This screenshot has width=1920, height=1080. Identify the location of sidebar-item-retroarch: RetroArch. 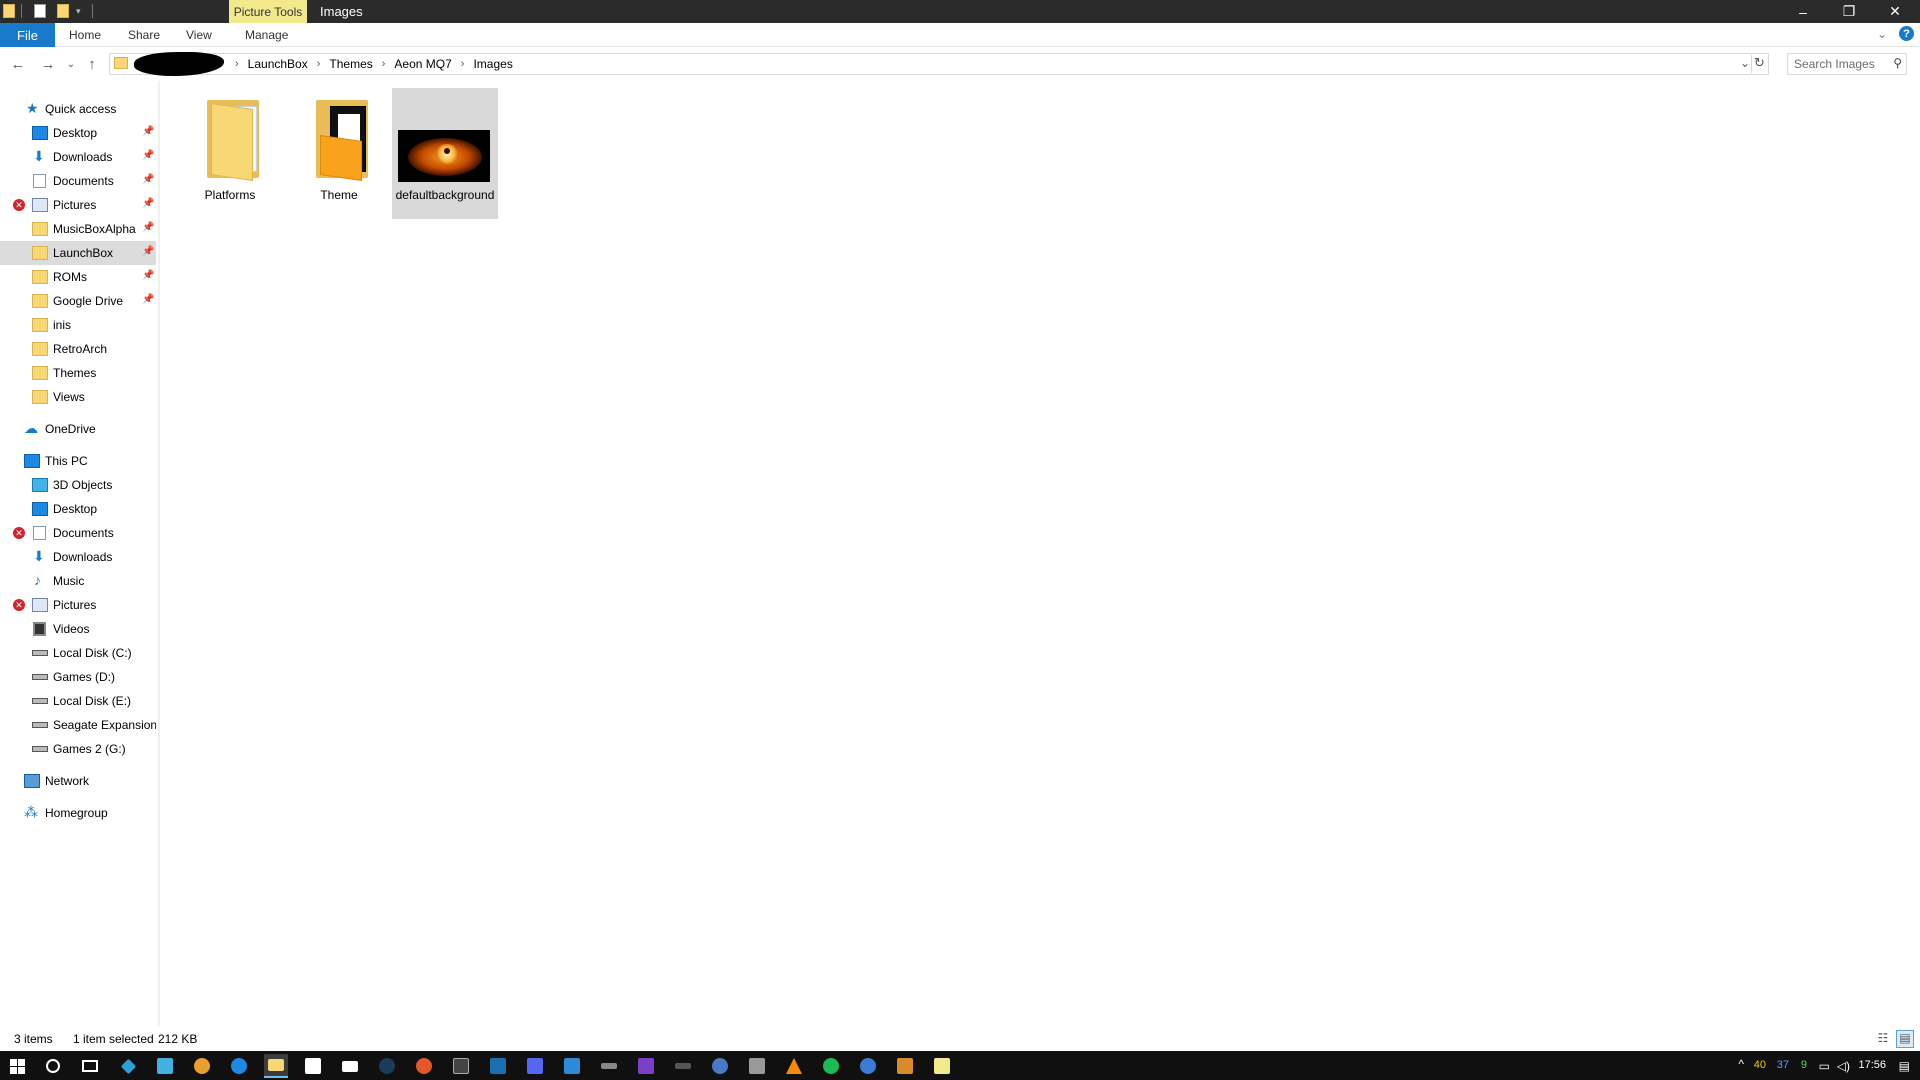
(78, 349).